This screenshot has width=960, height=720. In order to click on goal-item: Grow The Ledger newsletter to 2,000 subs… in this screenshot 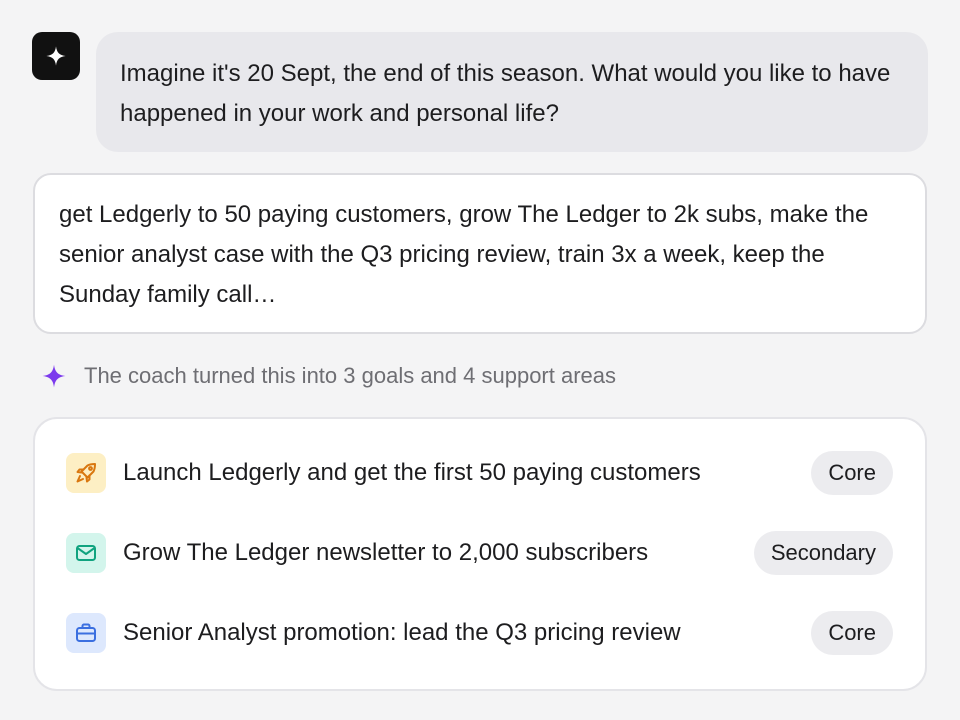, I will do `click(480, 553)`.